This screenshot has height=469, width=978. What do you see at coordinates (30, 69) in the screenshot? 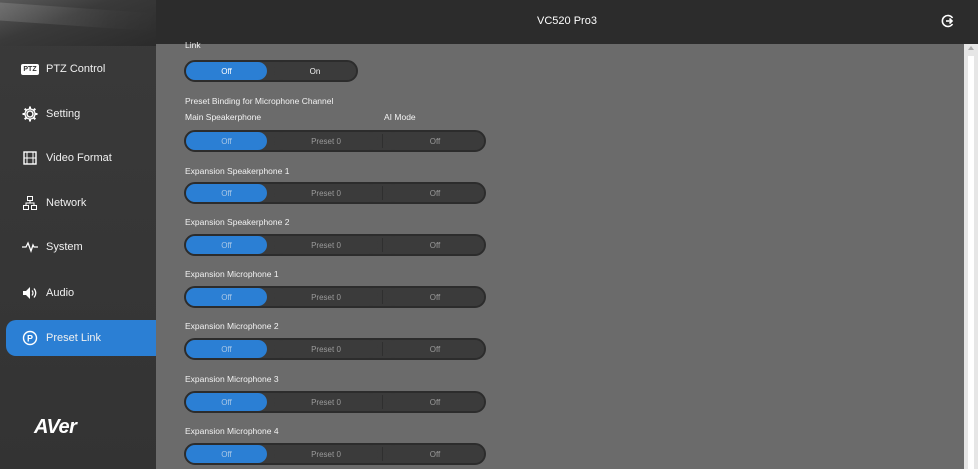
I see `ptz-icon: PTZ` at bounding box center [30, 69].